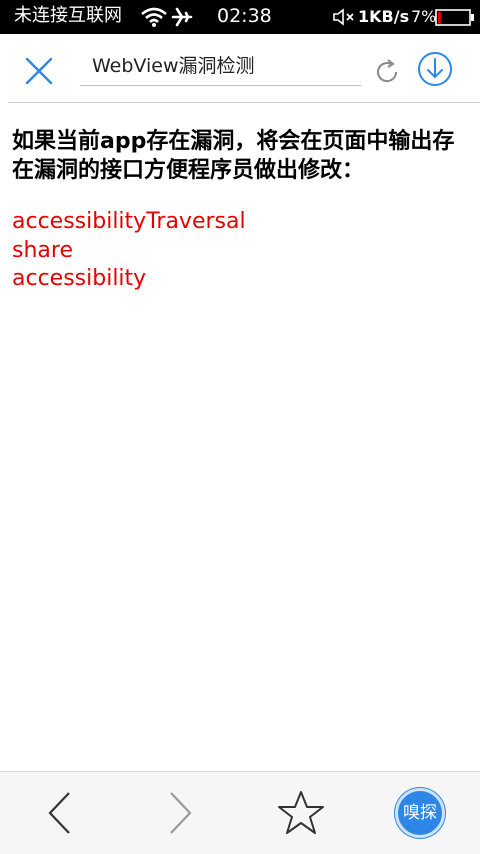 This screenshot has height=854, width=480. I want to click on url-field: WebView漏洞检测, so click(220, 68).